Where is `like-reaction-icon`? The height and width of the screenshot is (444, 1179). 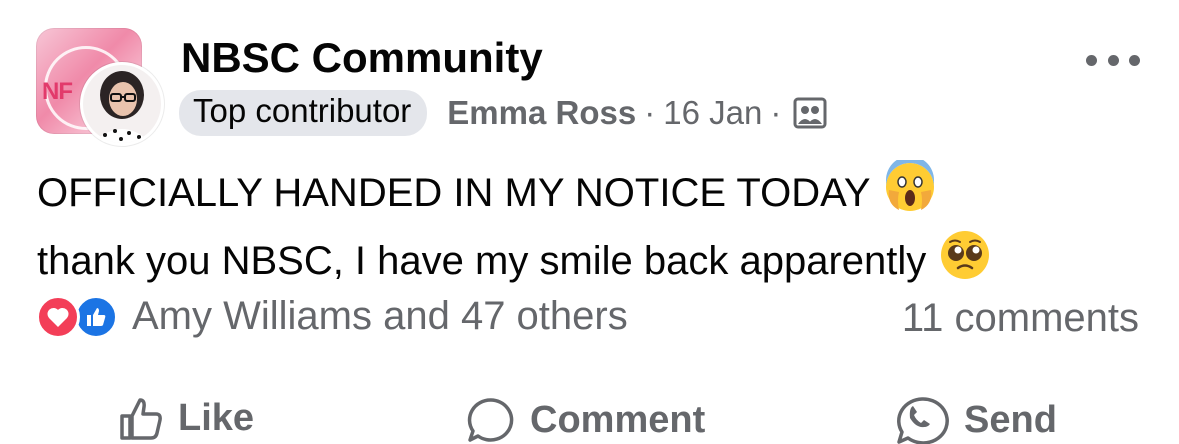 like-reaction-icon is located at coordinates (96, 316).